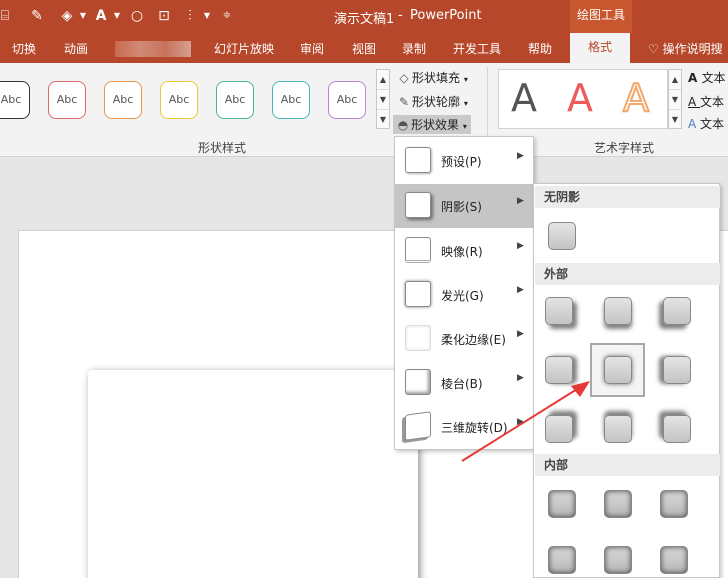 The width and height of the screenshot is (728, 578). I want to click on soft-edges-icon, so click(418, 338).